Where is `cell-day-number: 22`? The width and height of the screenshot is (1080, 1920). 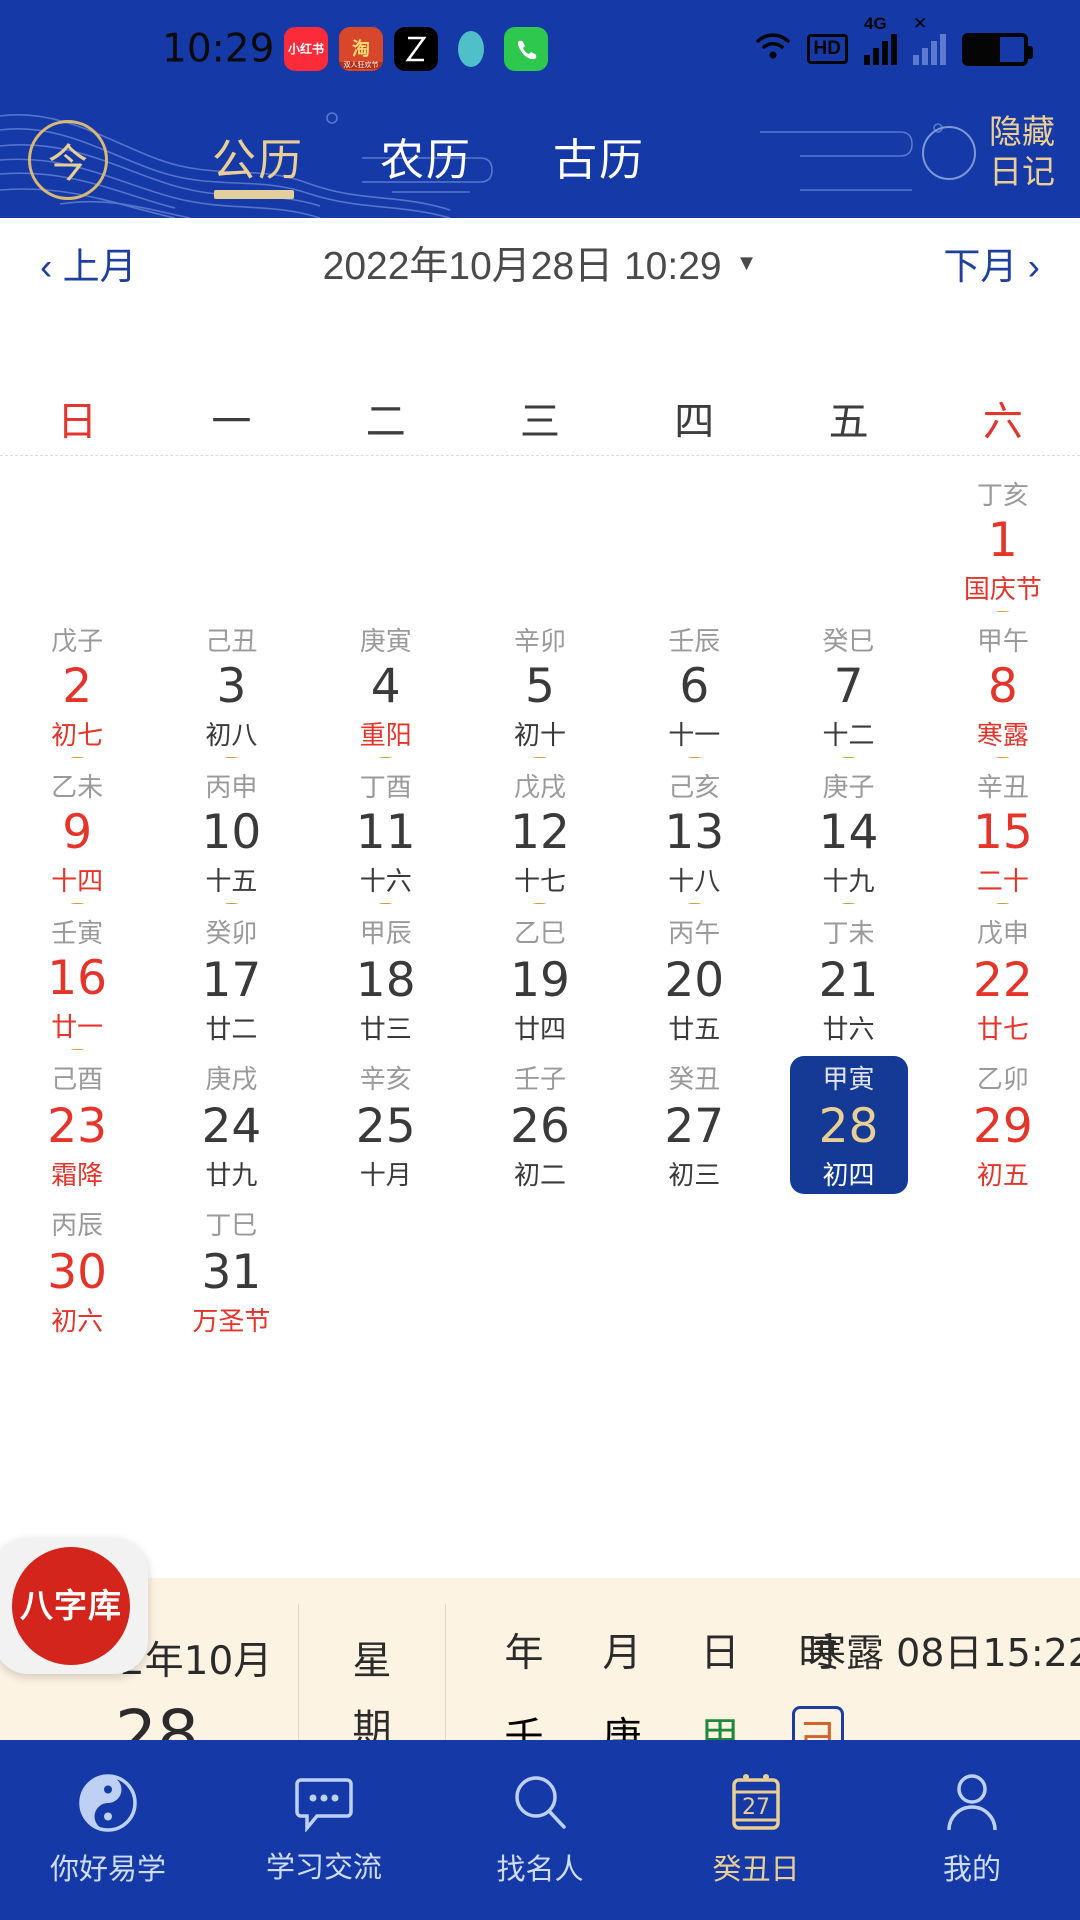
cell-day-number: 22 is located at coordinates (1002, 980).